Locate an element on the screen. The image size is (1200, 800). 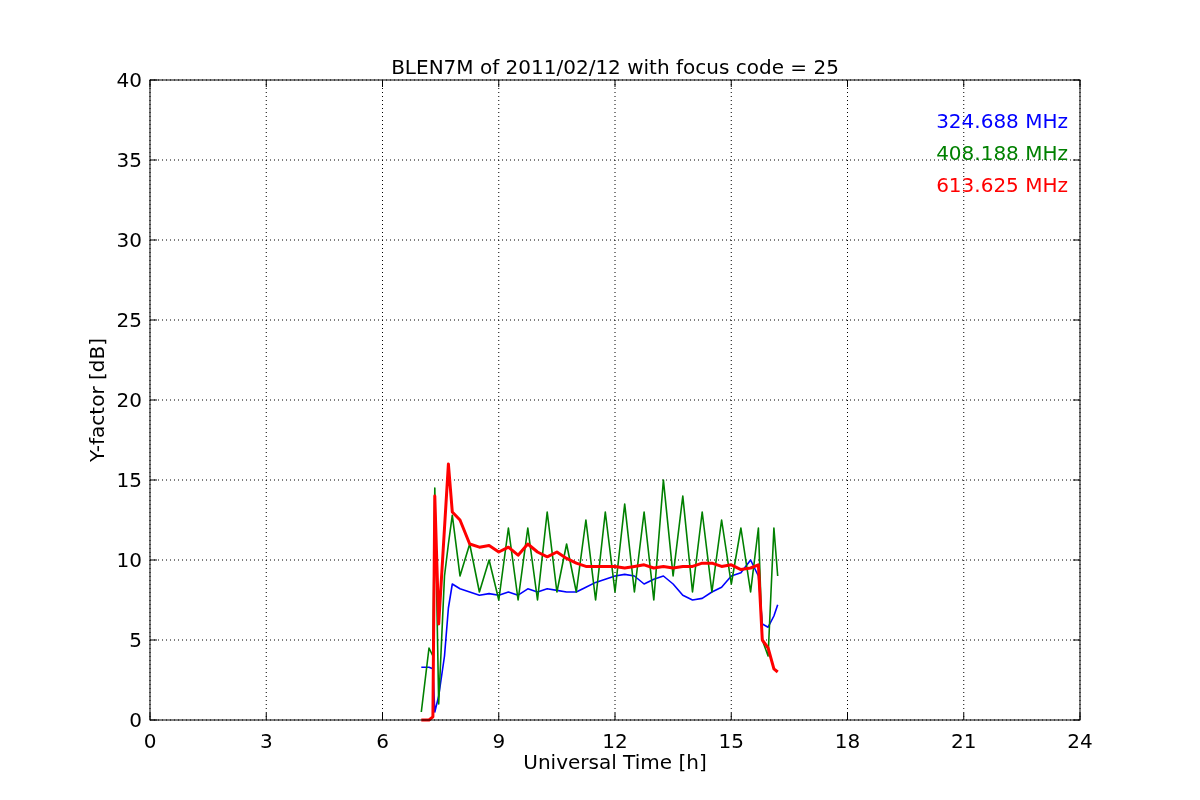
x-axis-label: Universal Time [h] is located at coordinates (615, 762).